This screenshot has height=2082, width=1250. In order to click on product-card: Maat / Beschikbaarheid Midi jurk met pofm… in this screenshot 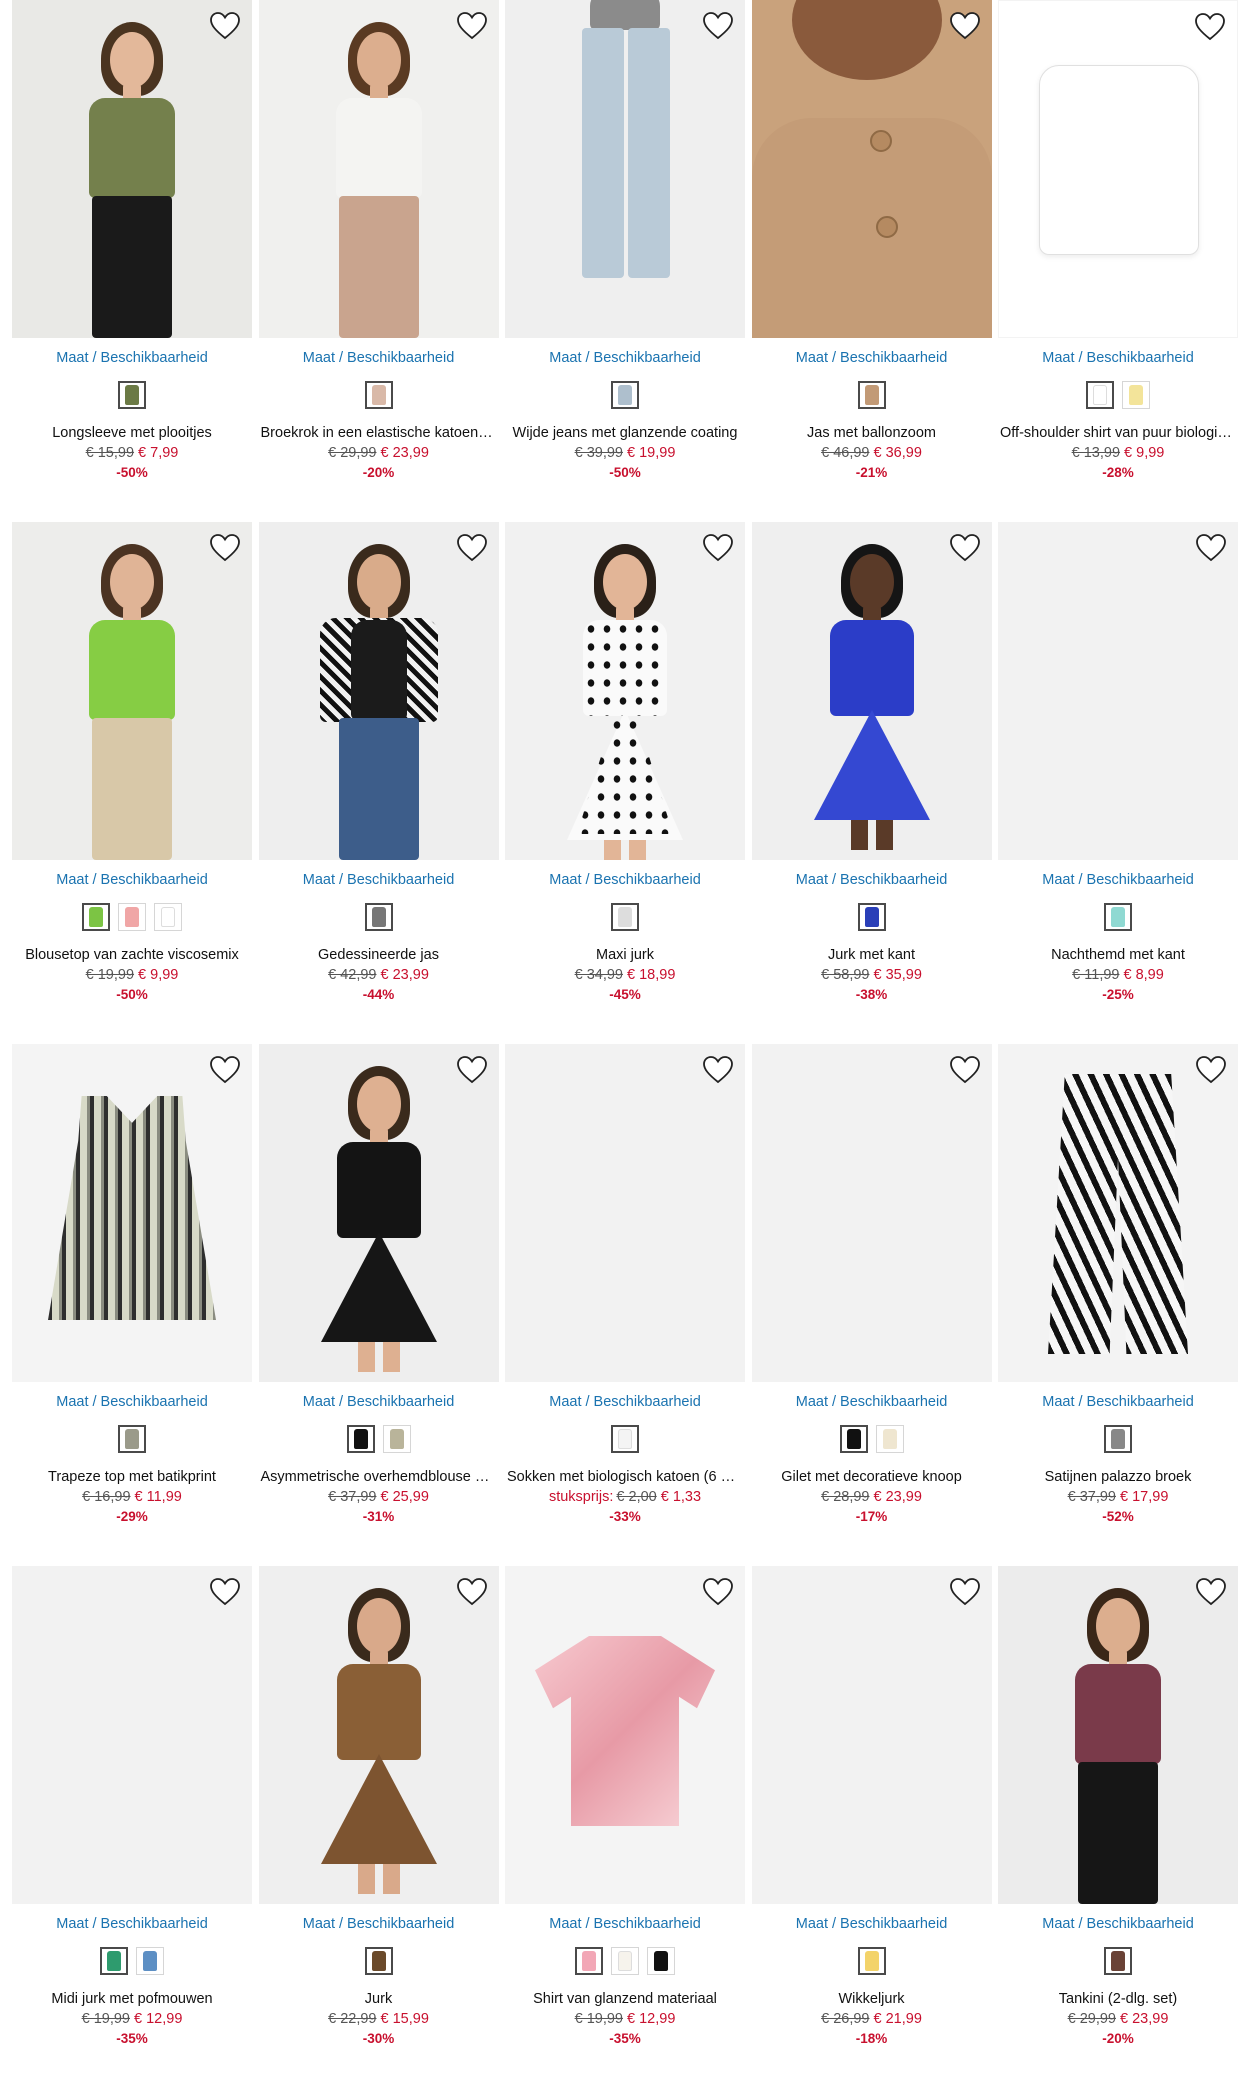, I will do `click(132, 1824)`.